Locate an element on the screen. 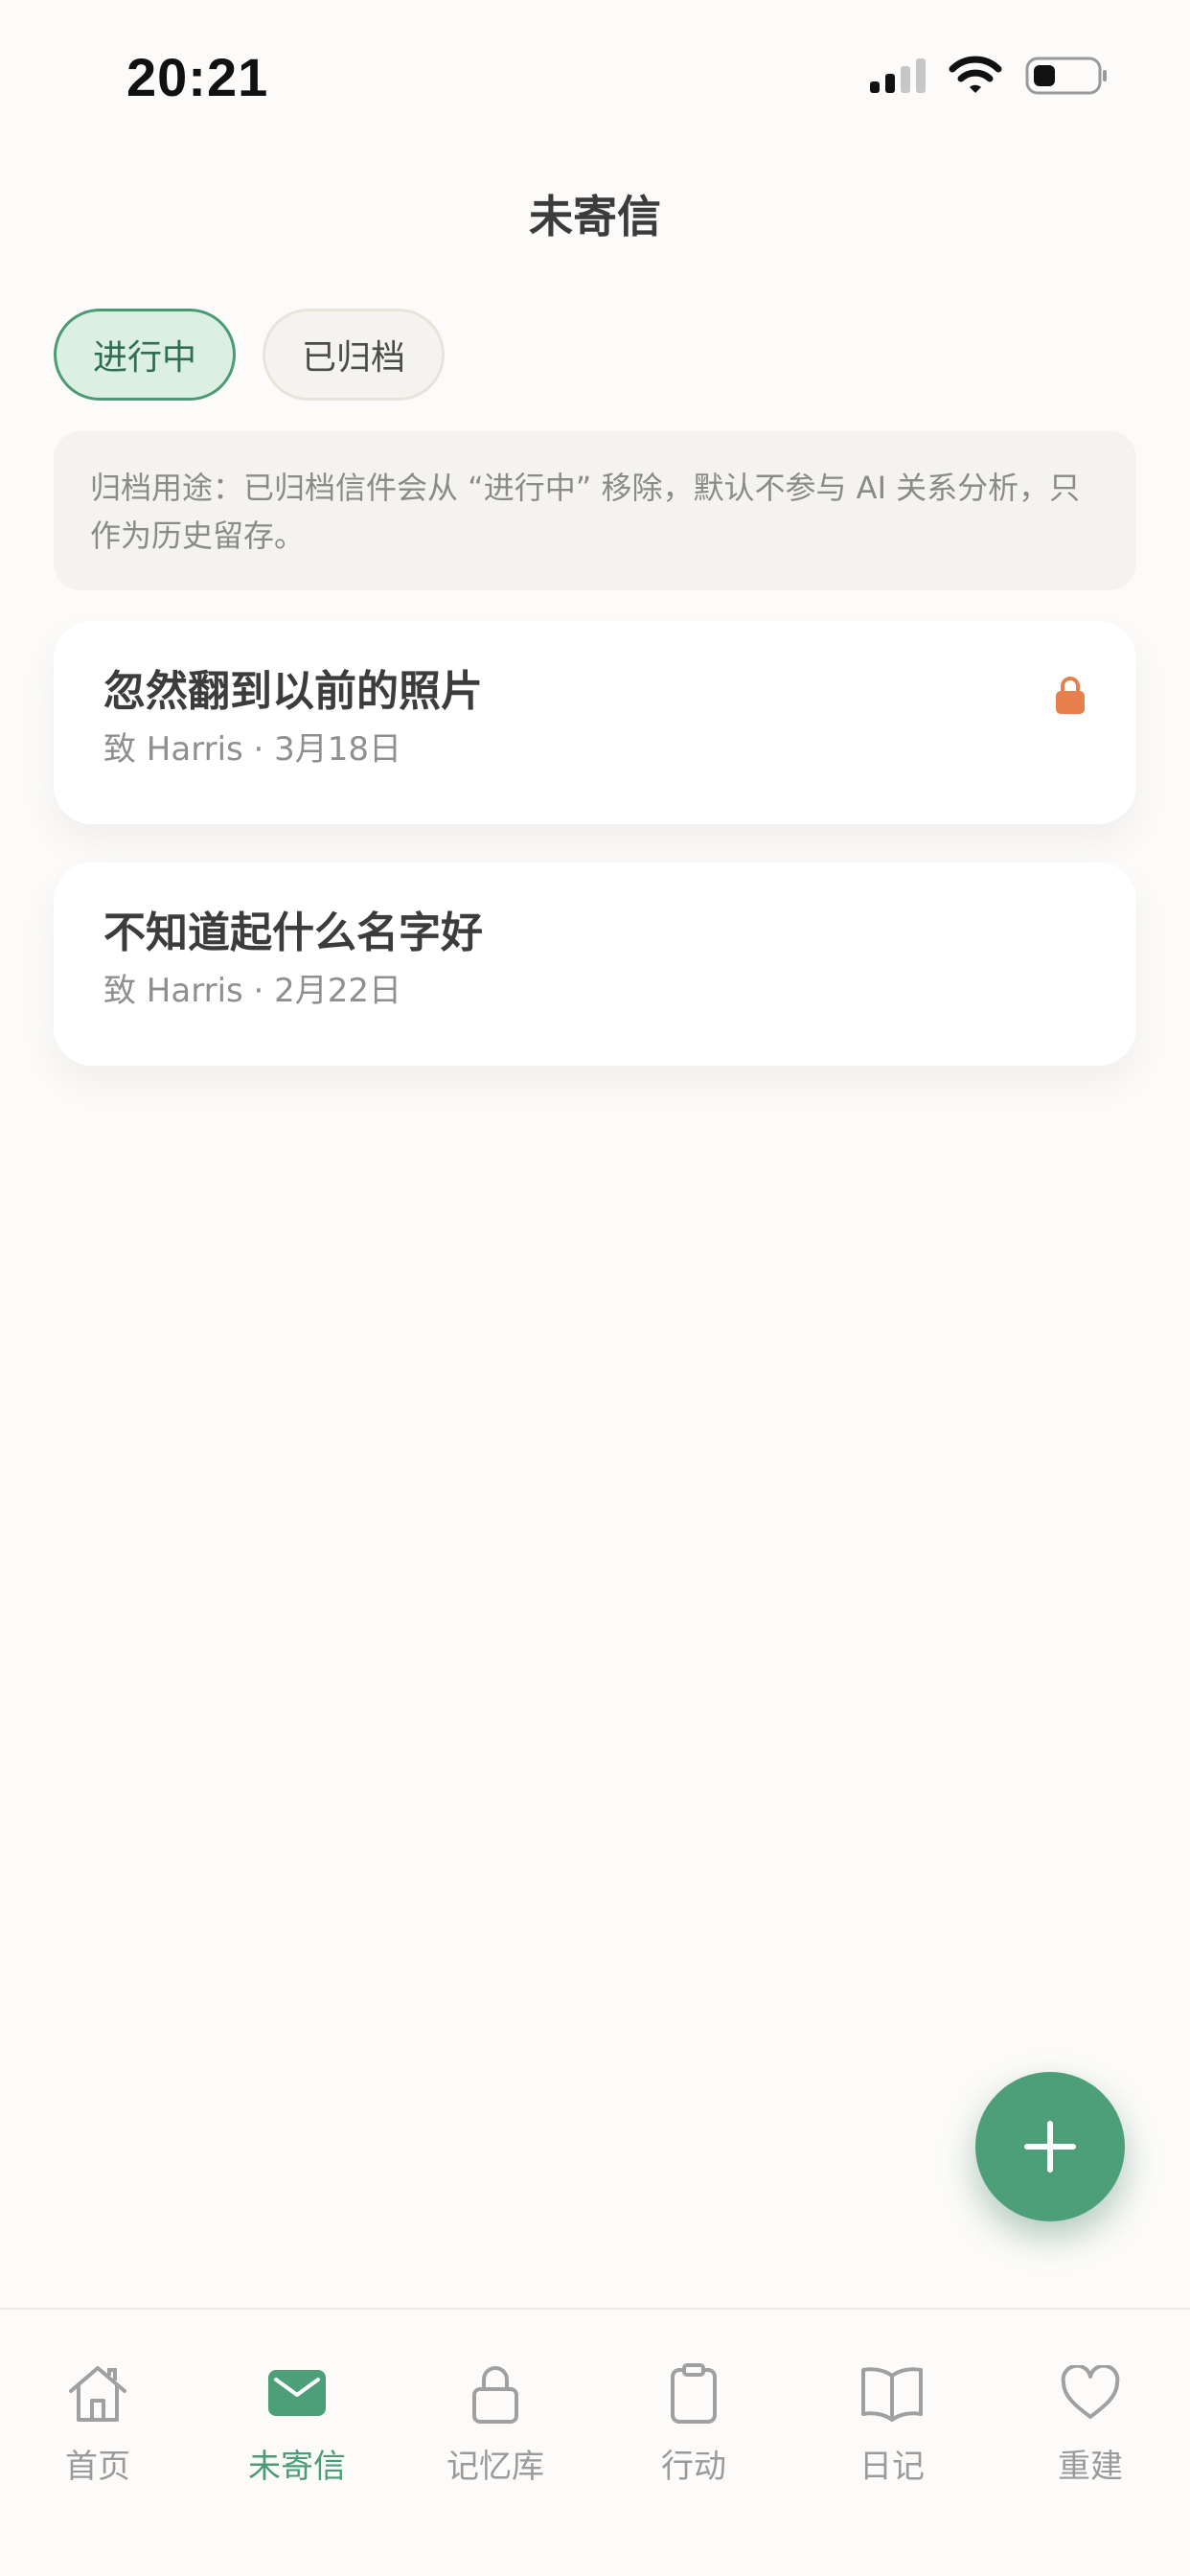 The height and width of the screenshot is (2576, 1190). tab-bar-rebuild: 重建 is located at coordinates (1090, 2423).